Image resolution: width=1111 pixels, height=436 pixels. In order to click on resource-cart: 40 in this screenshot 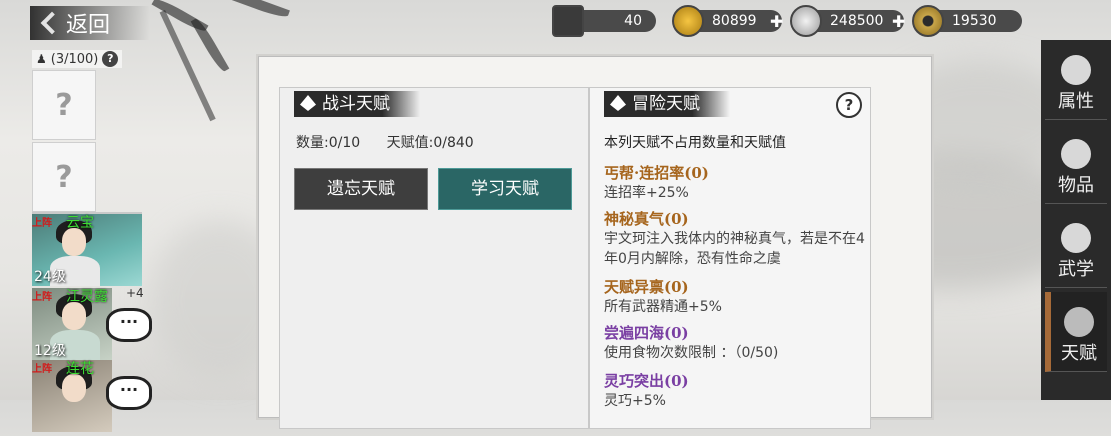, I will do `click(604, 21)`.